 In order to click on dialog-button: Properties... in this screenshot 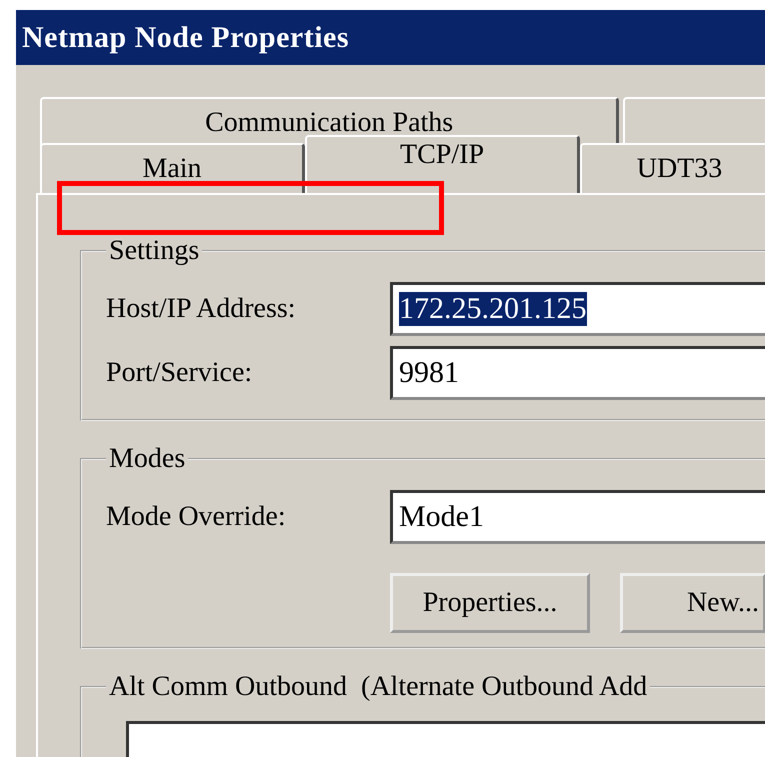, I will do `click(490, 603)`.